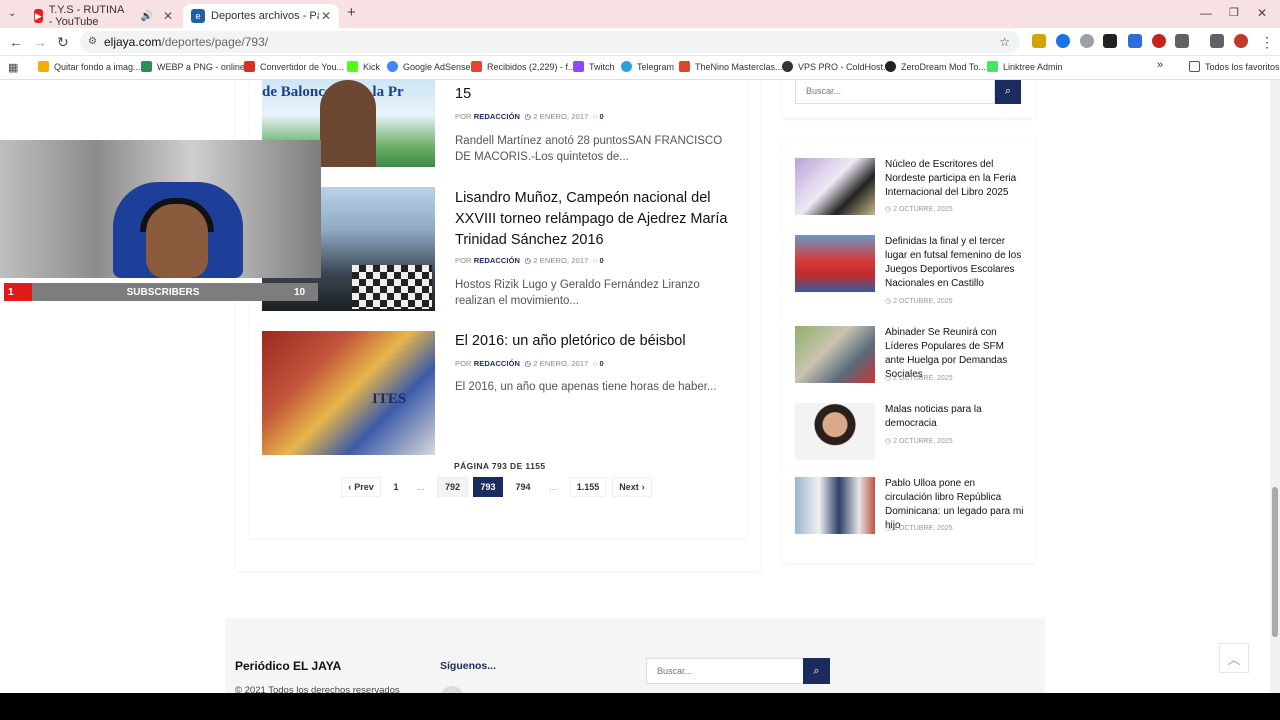 Image resolution: width=1280 pixels, height=720 pixels. What do you see at coordinates (161, 292) in the screenshot?
I see `subscriber-bar: 1 SUBSCRIBERS 10` at bounding box center [161, 292].